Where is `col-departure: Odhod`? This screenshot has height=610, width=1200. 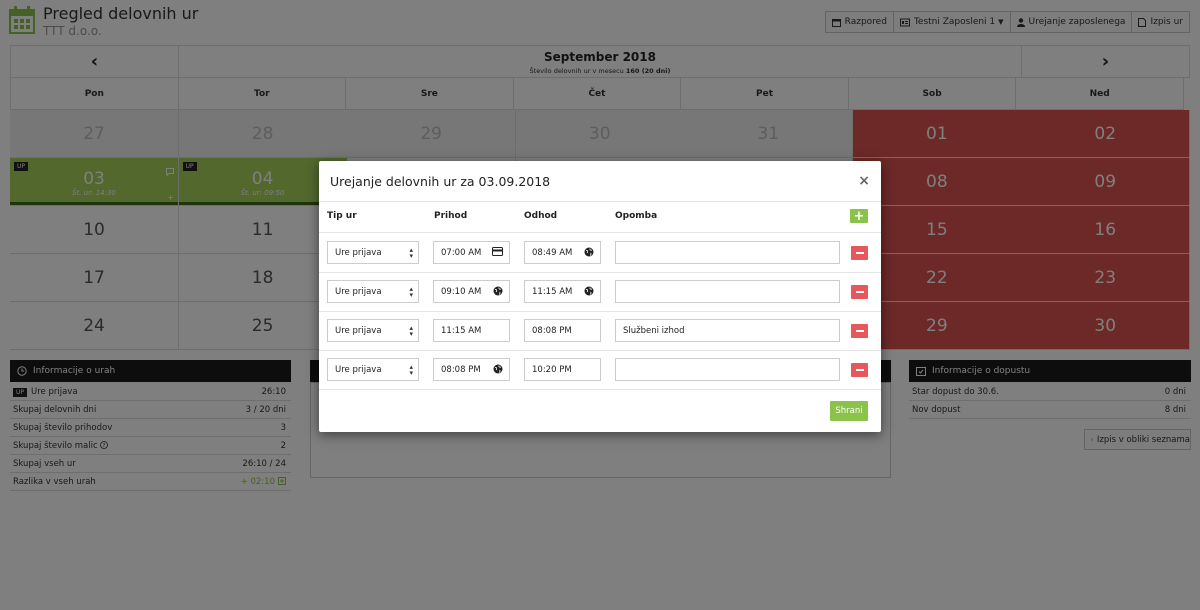 col-departure: Odhod is located at coordinates (541, 216).